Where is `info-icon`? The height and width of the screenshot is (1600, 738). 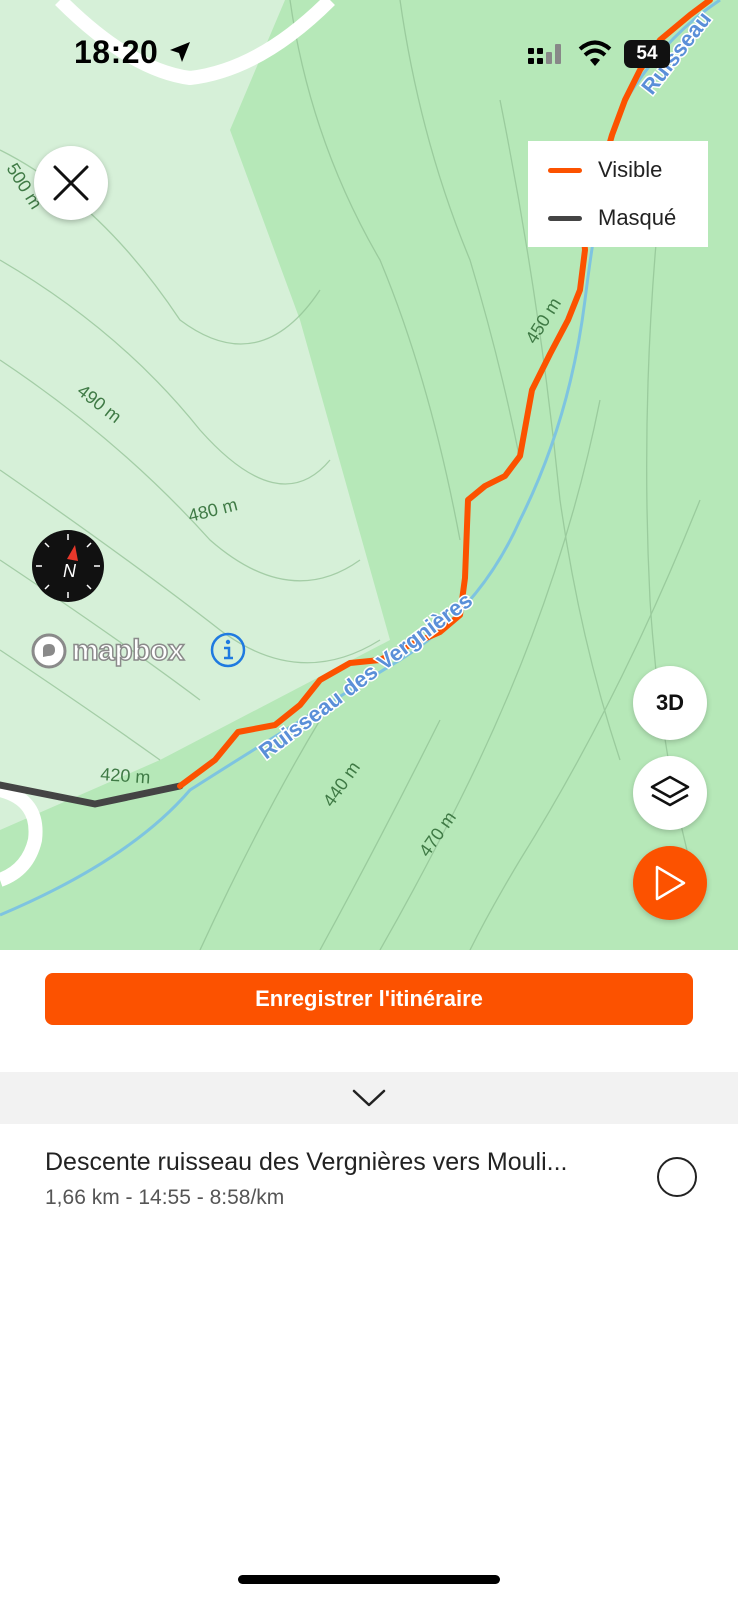 info-icon is located at coordinates (228, 650).